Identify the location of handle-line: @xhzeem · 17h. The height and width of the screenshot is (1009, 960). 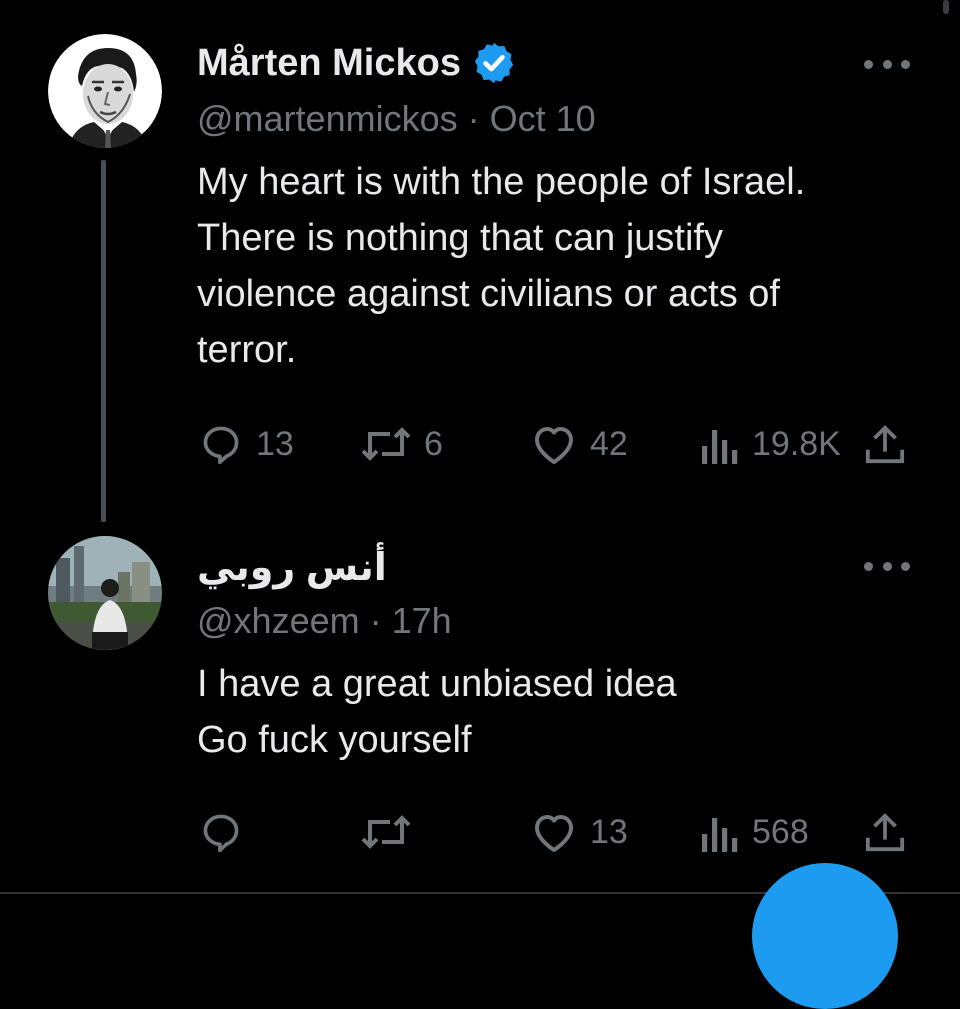
(324, 621).